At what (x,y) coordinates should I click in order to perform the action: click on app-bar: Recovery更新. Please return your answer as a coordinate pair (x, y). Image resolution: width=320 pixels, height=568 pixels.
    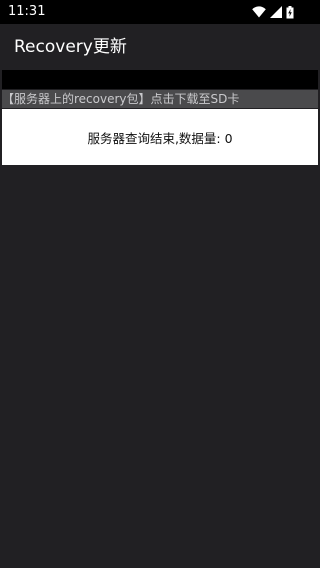
    Looking at the image, I should click on (160, 47).